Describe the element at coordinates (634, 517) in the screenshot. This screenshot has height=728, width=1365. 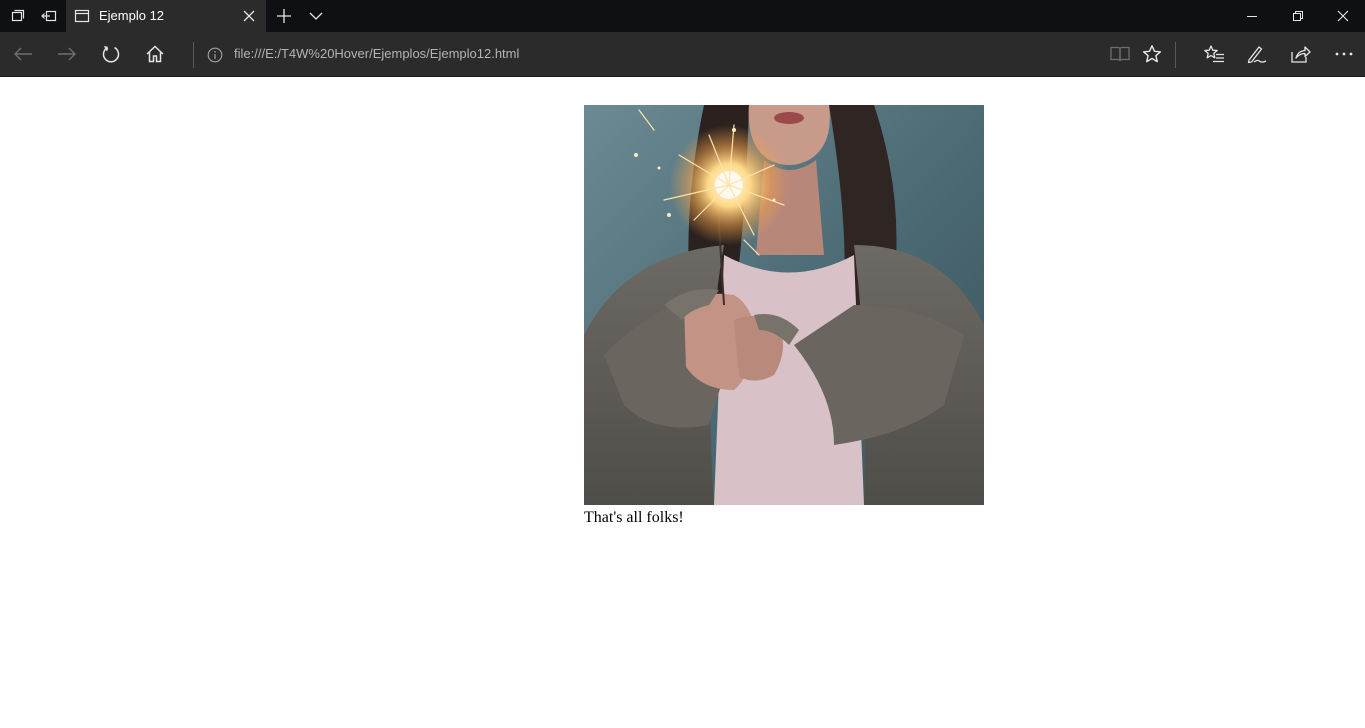
I see `caption-text: That's all folks!` at that location.